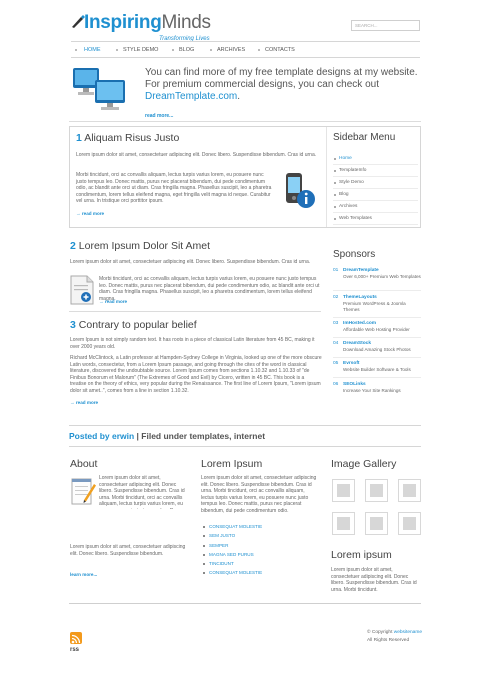 The width and height of the screenshot is (490, 678). Describe the element at coordinates (375, 207) in the screenshot. I see `sidebar-item-archives: Archives` at that location.